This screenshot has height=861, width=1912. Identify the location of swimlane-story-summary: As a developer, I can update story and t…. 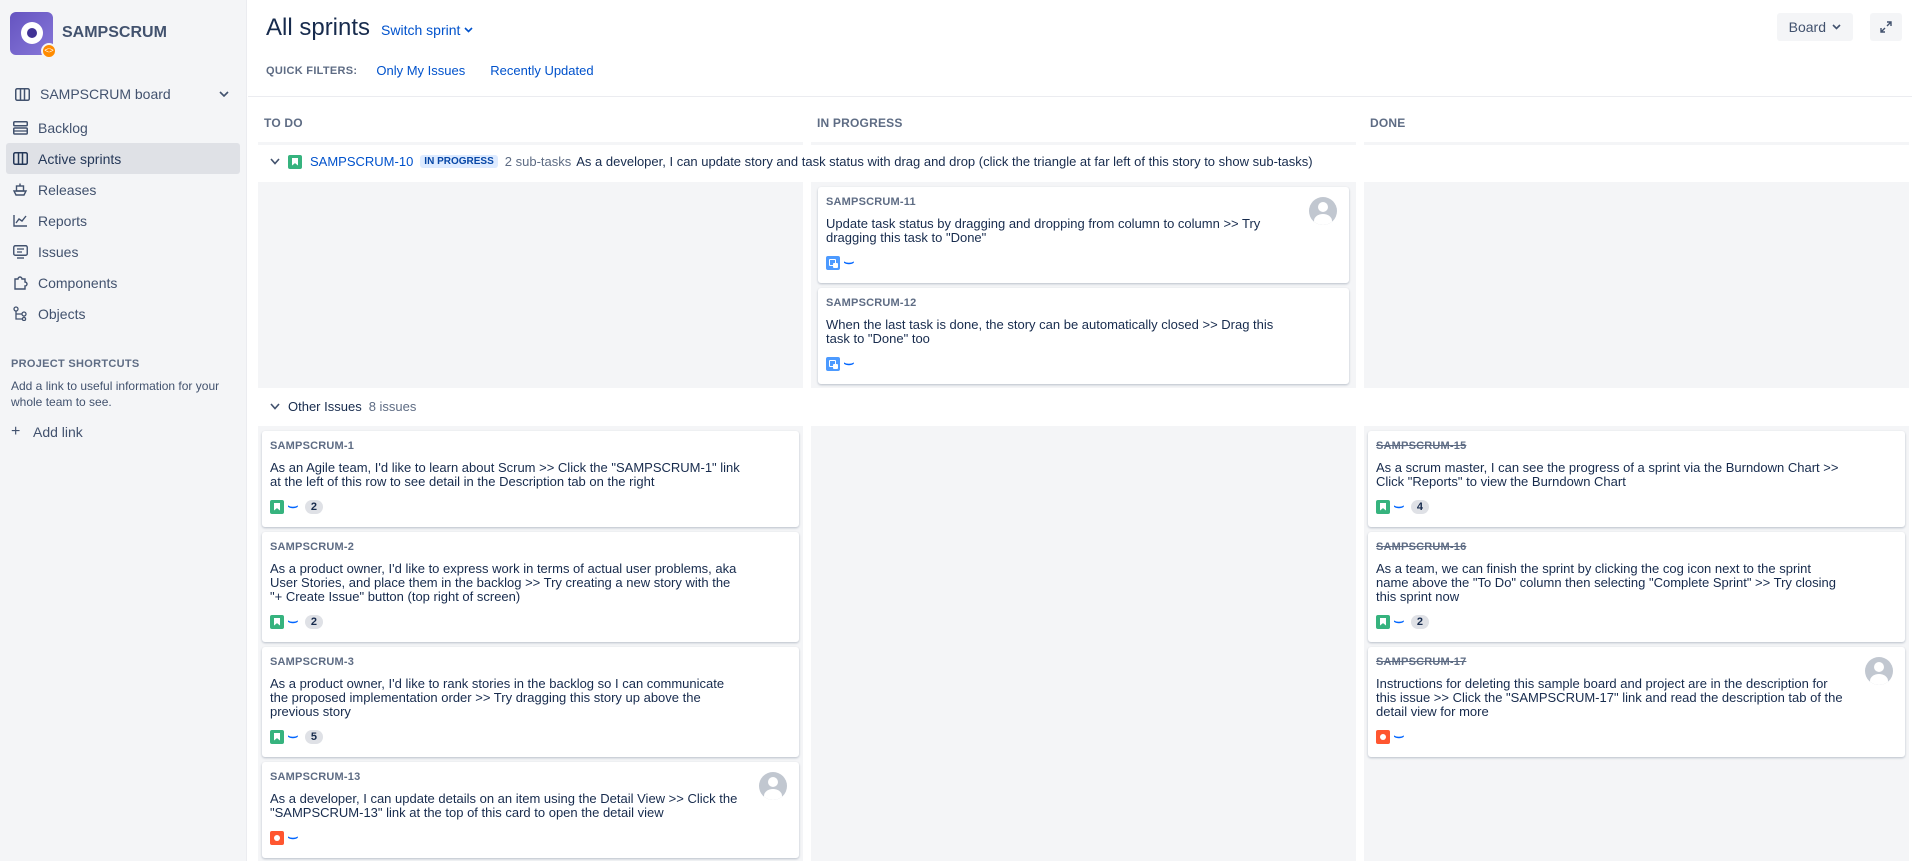
(944, 161).